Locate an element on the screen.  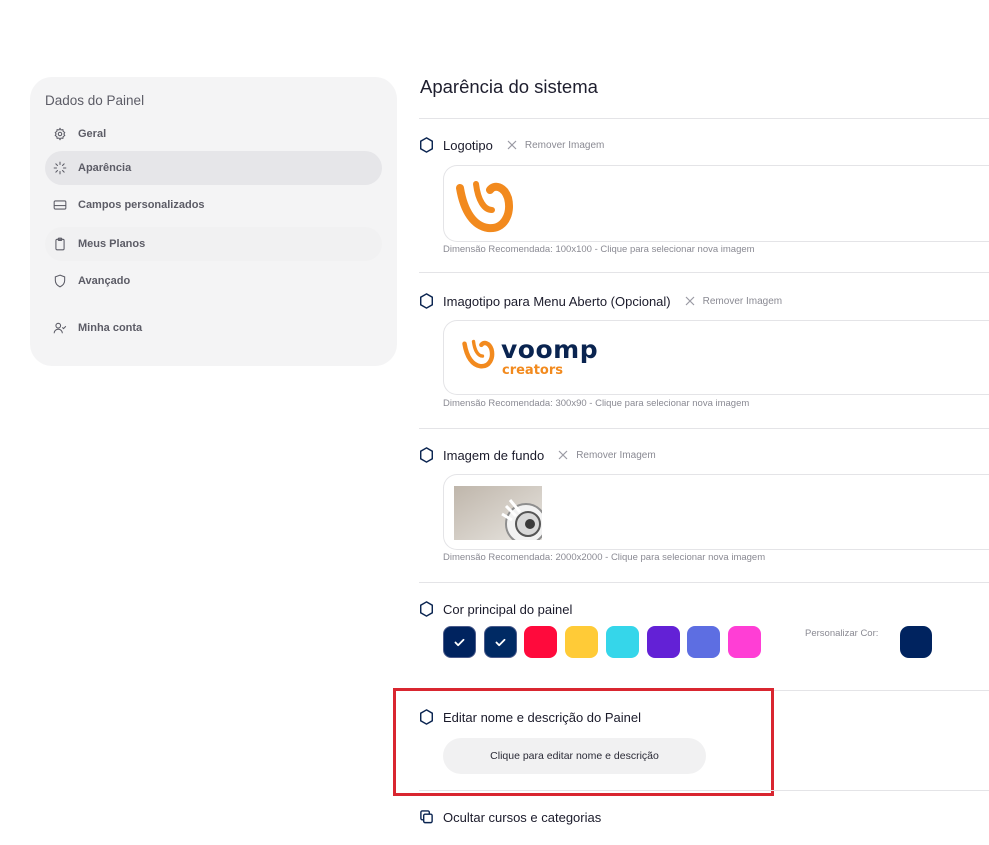
section-color-header: Cor principal do painel is located at coordinates (495, 609).